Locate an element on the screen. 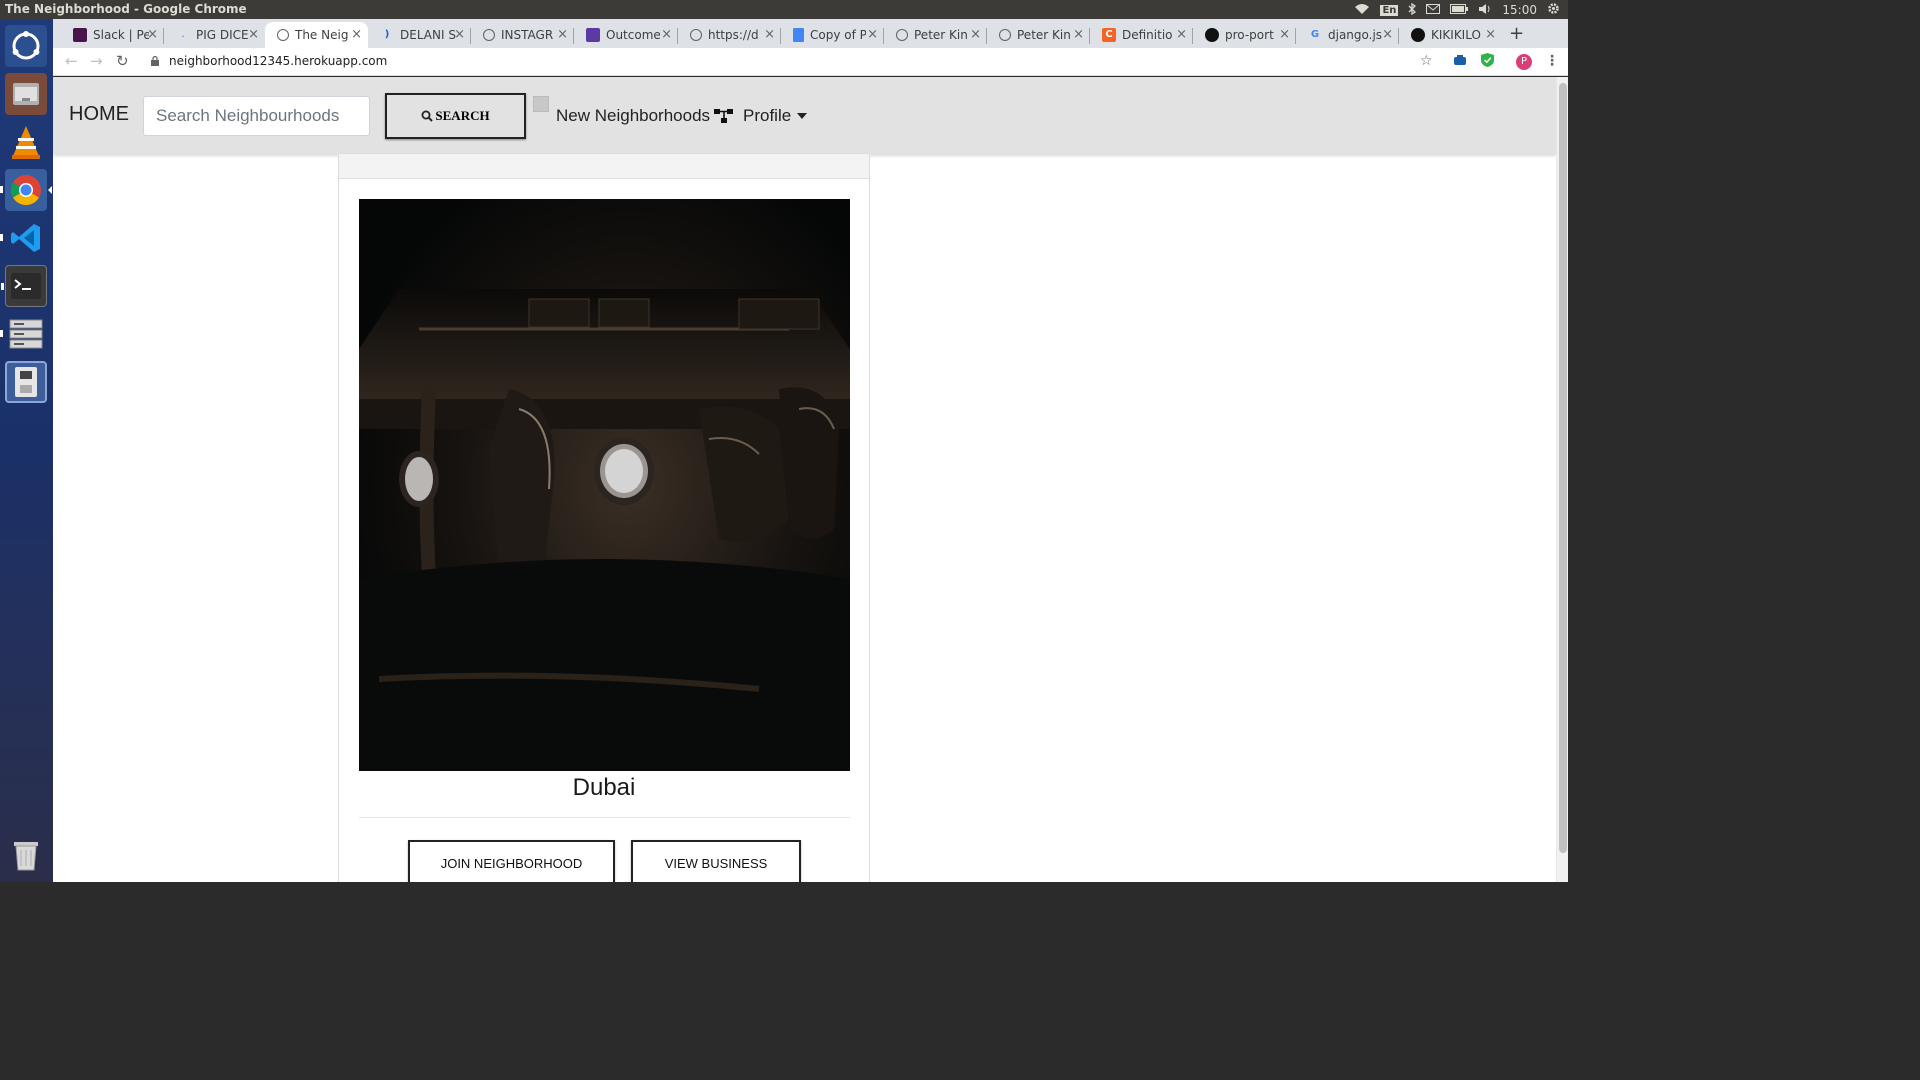 This screenshot has width=1920, height=1080. tab: Outcome × is located at coordinates (626, 35).